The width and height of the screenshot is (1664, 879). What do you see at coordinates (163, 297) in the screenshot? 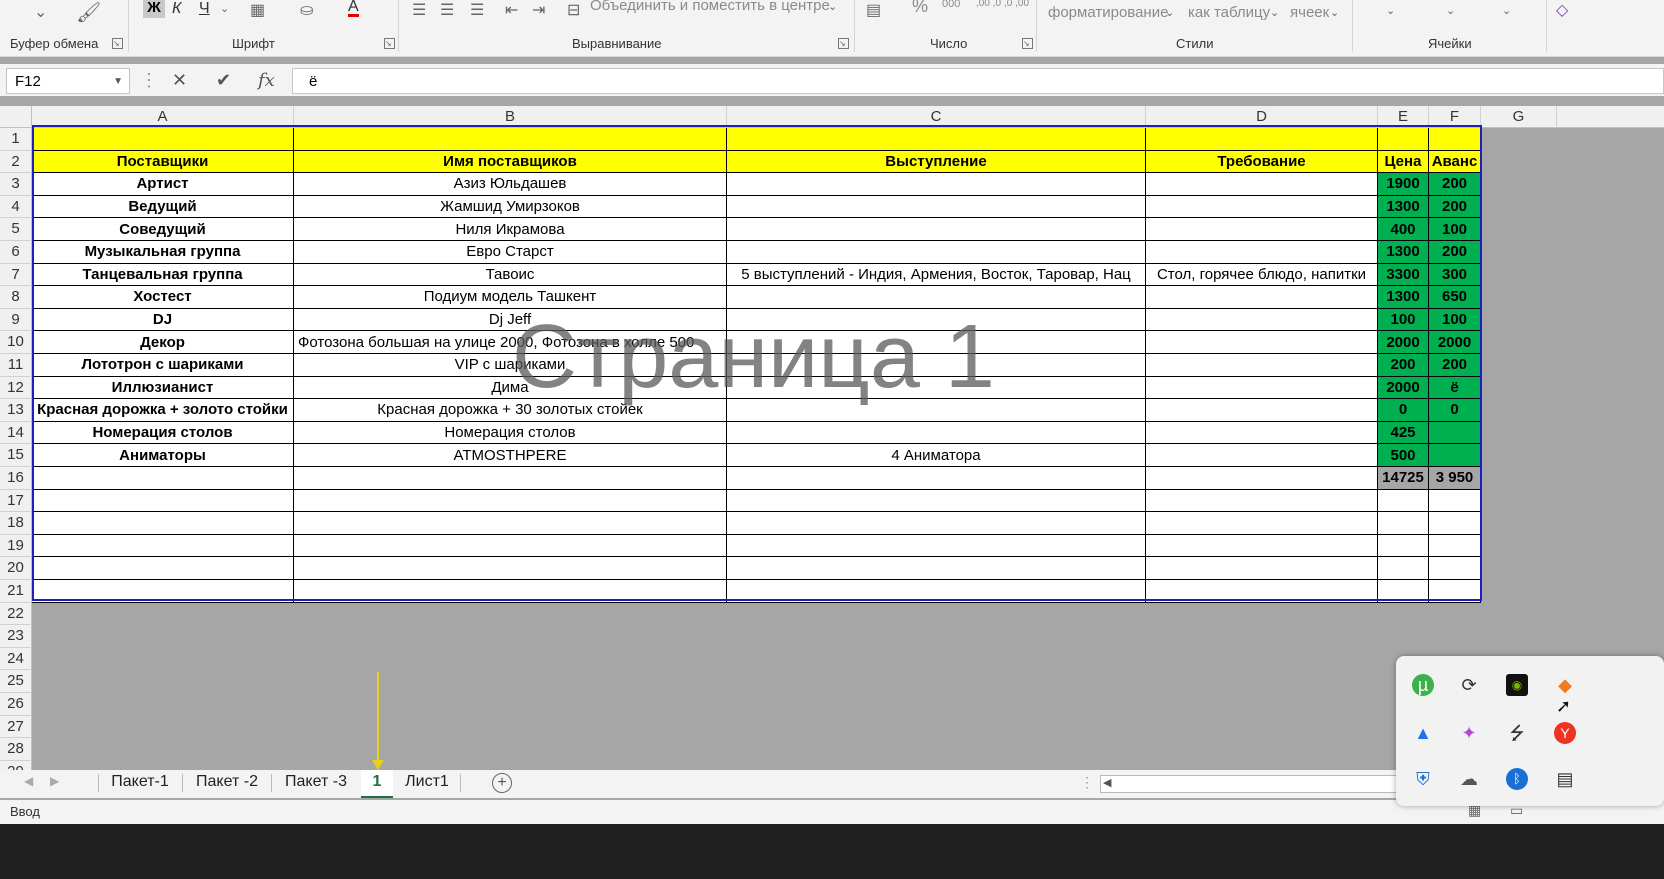
I see `table-cell: Хостест` at bounding box center [163, 297].